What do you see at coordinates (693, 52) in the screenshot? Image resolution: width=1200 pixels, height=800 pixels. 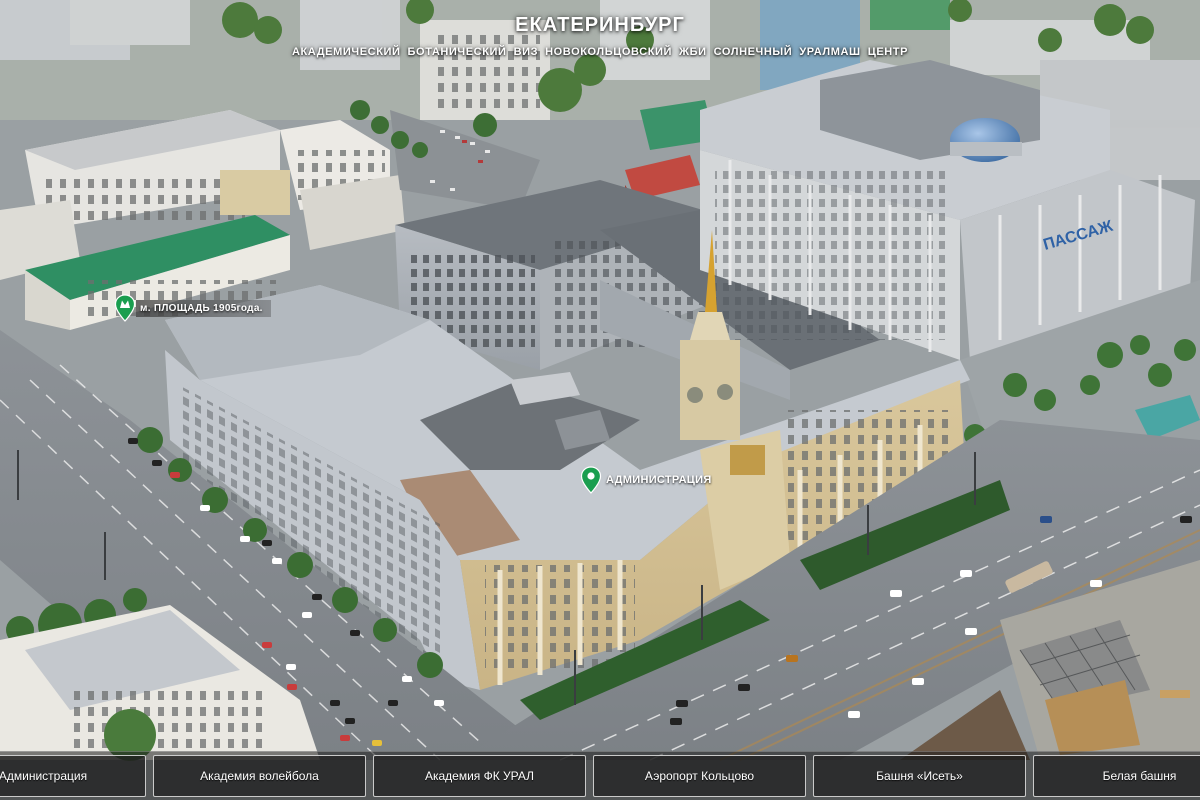 I see `district-link-zhbi: ЖБИ` at bounding box center [693, 52].